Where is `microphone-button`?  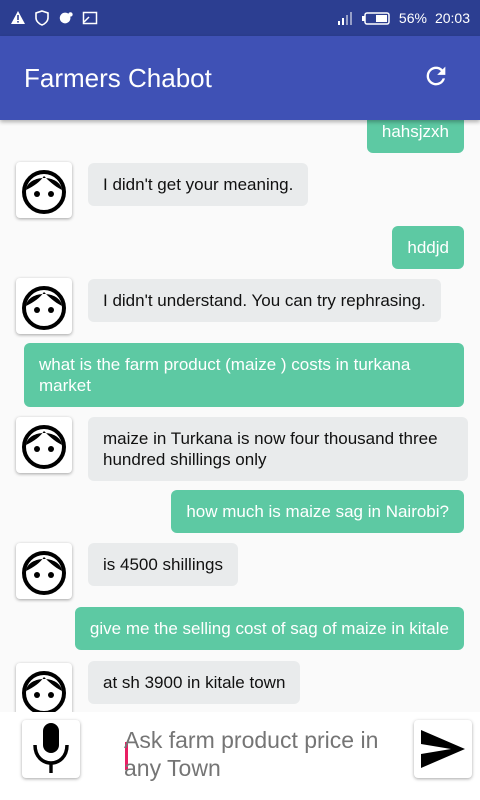 microphone-button is located at coordinates (51, 749).